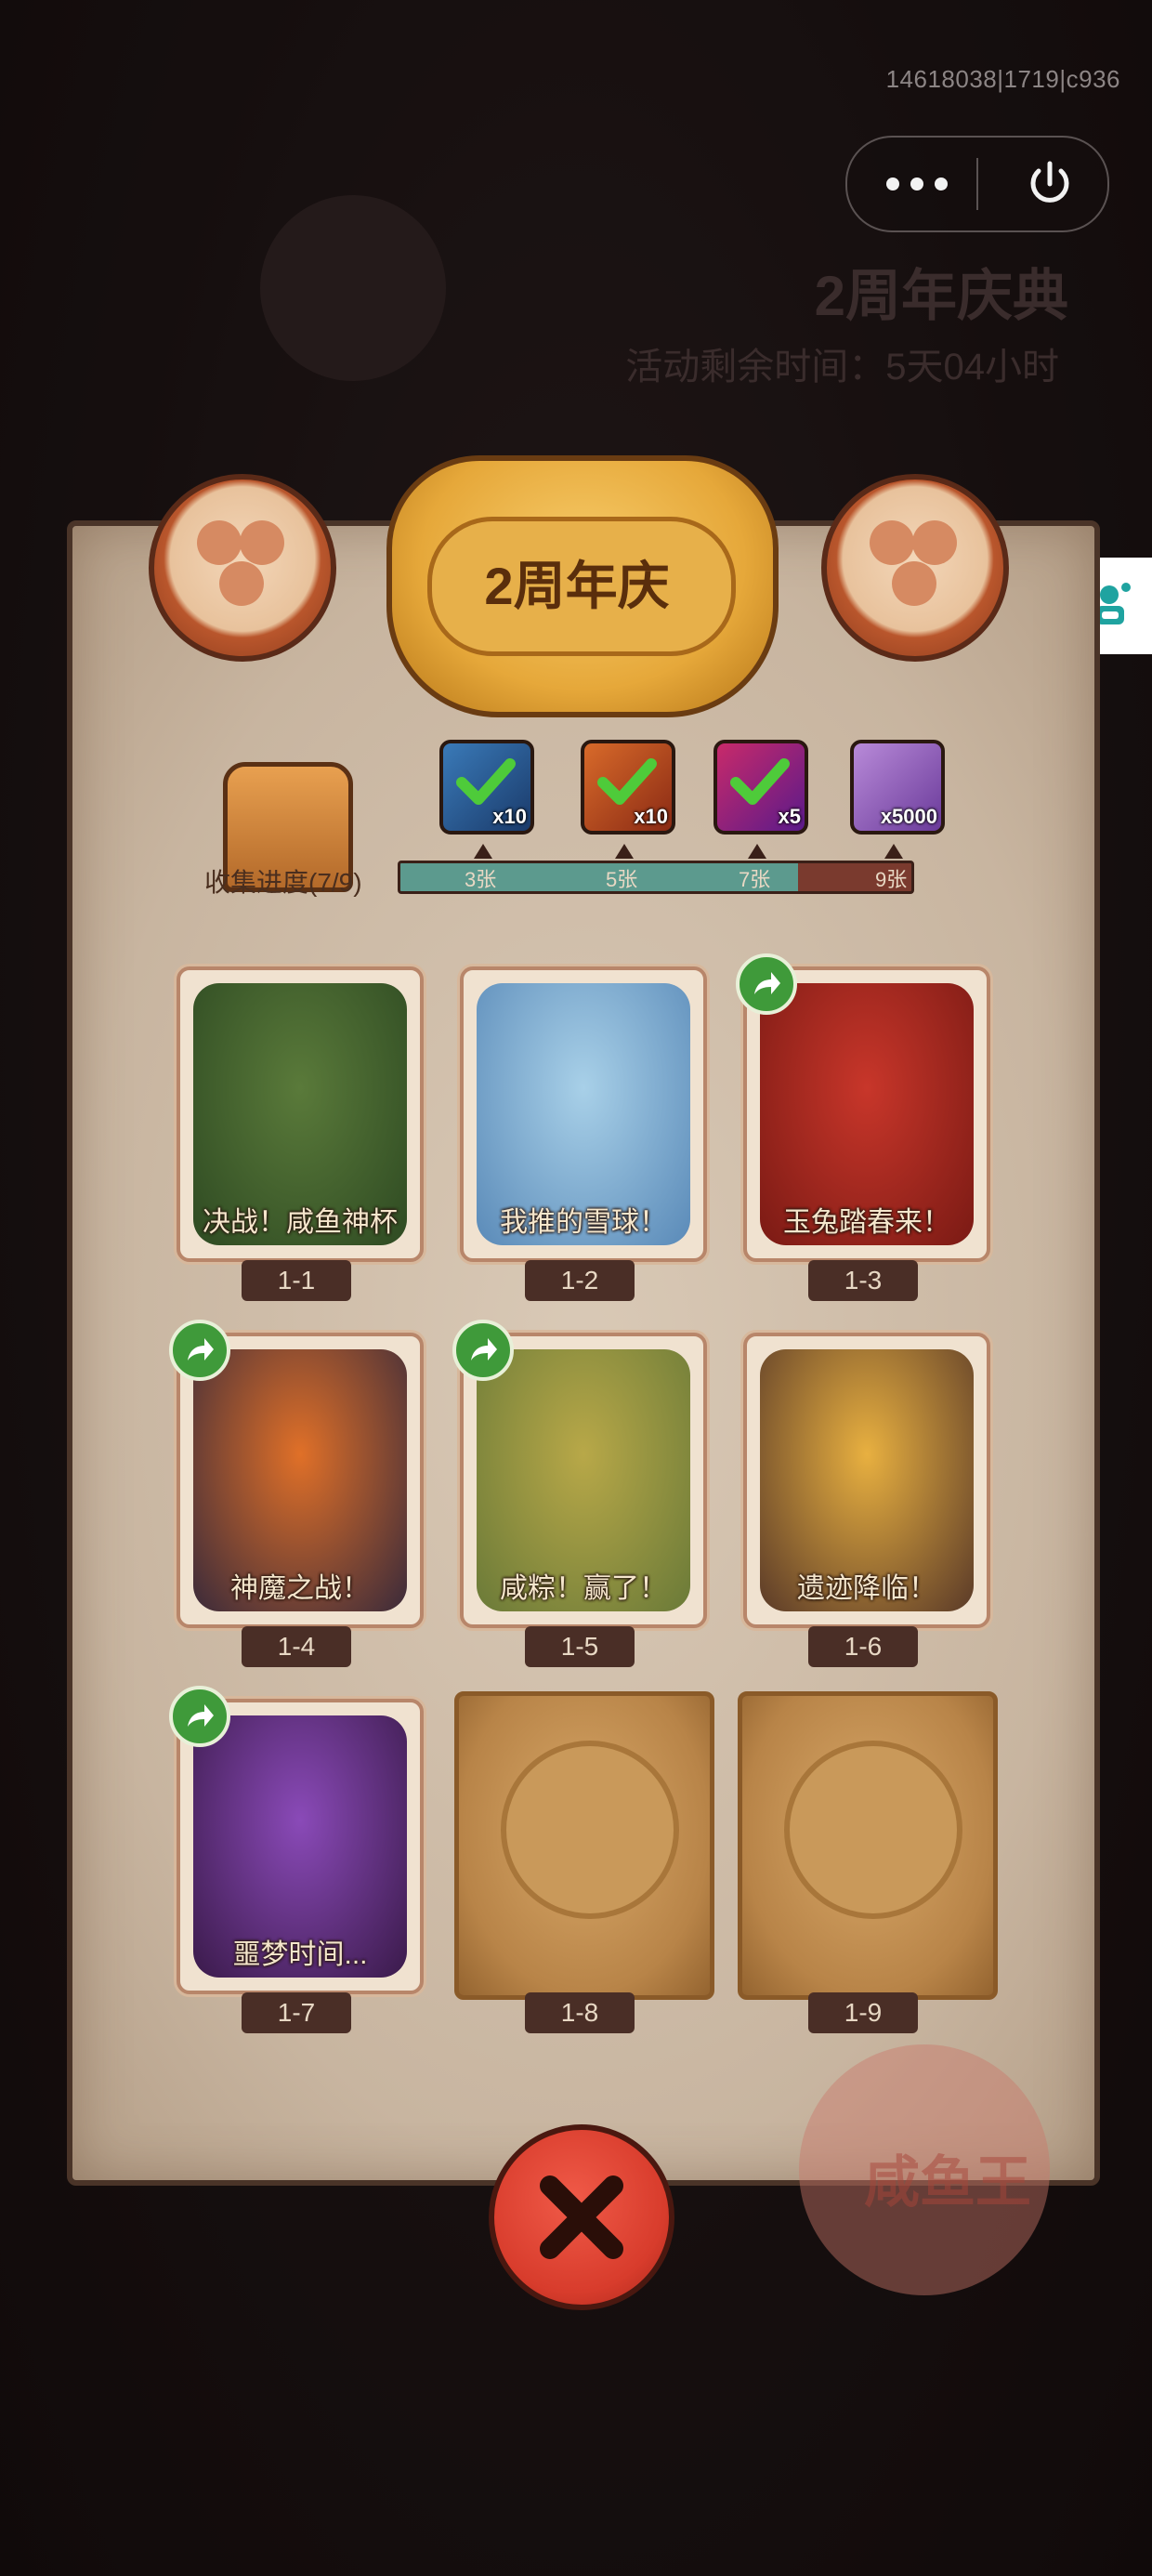  Describe the element at coordinates (1002, 79) in the screenshot. I see `version-text: 14618038|1719|c936` at that location.